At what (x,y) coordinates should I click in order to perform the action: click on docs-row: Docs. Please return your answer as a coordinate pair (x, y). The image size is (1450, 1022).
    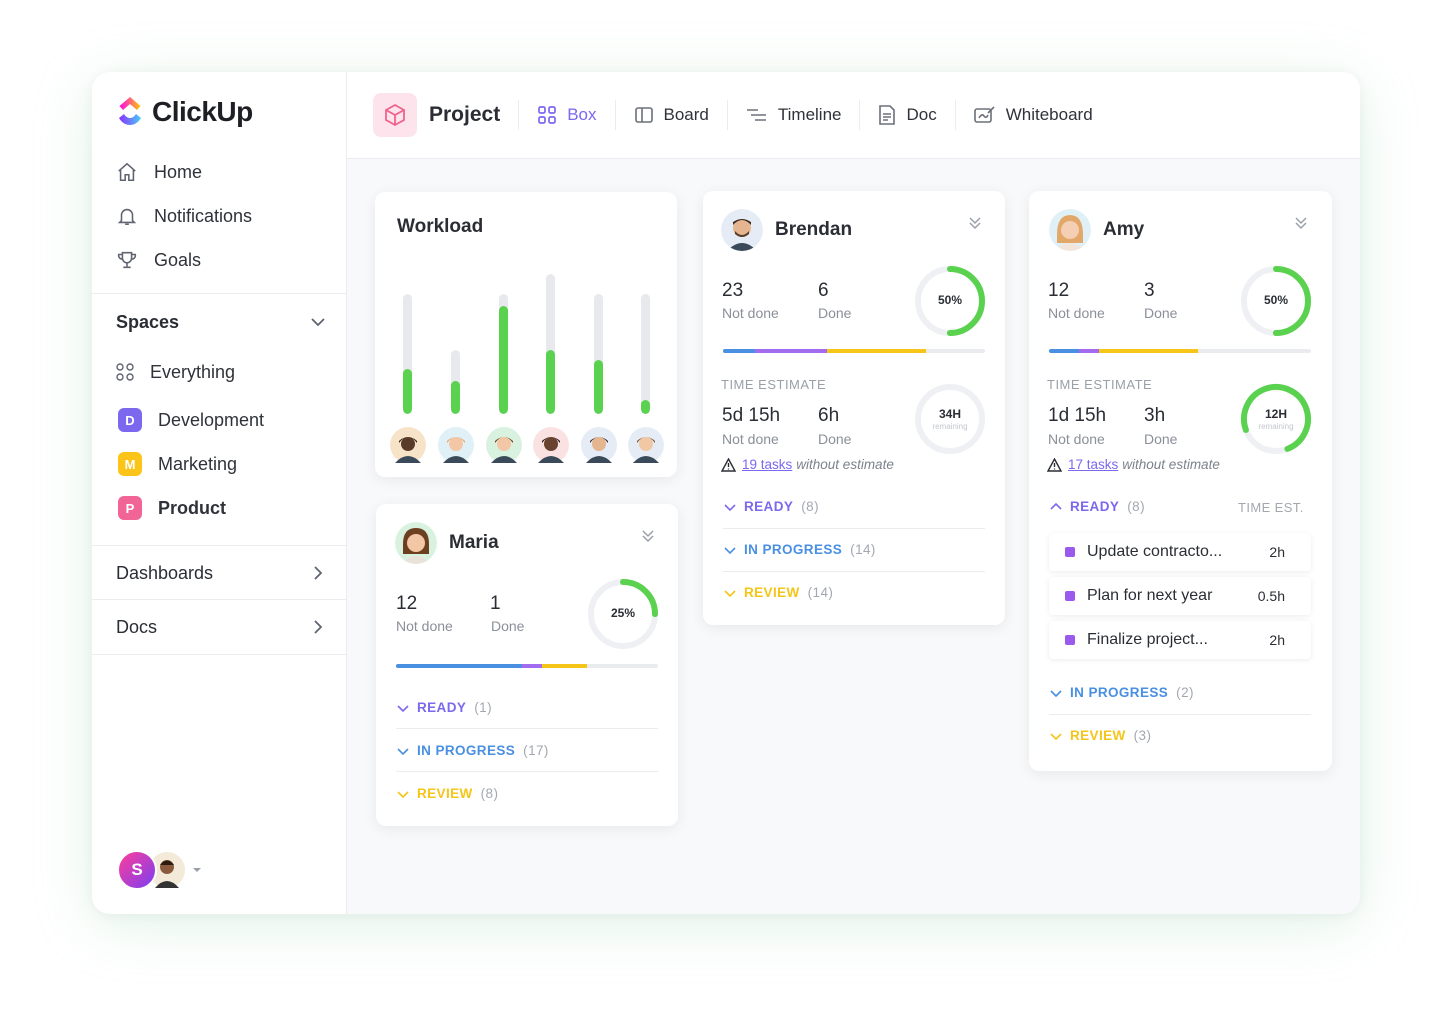
    Looking at the image, I should click on (219, 627).